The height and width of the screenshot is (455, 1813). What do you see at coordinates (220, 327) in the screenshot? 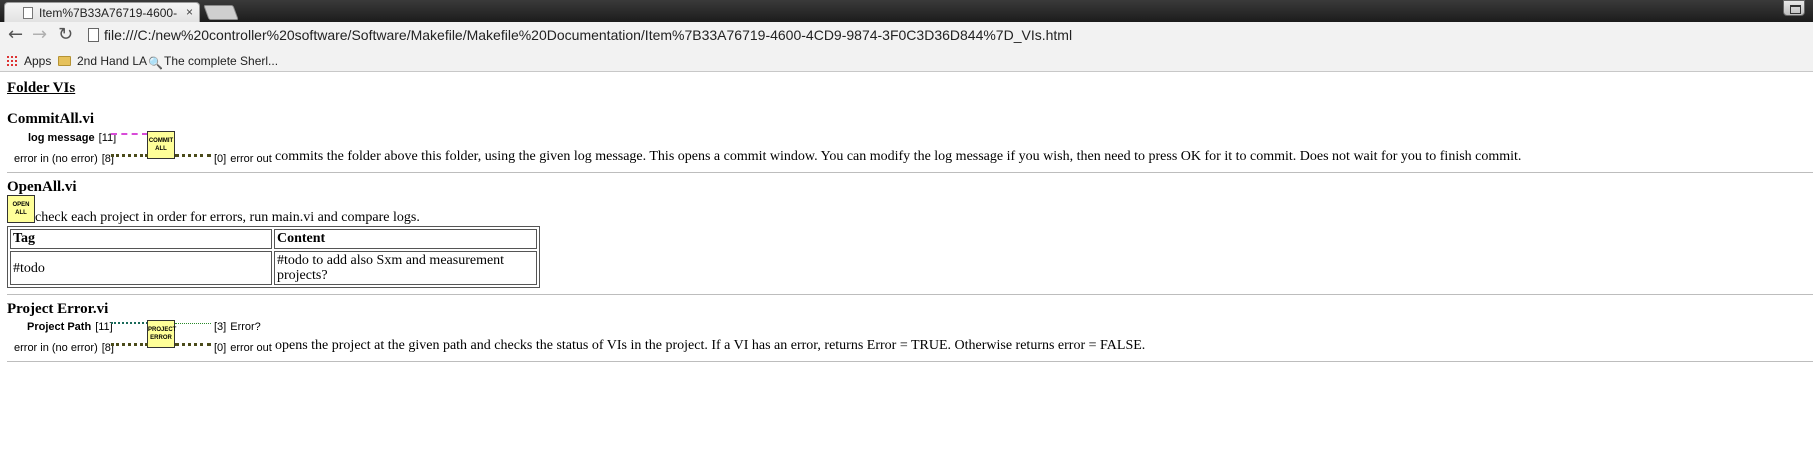
I see `terminal-index: [3]` at bounding box center [220, 327].